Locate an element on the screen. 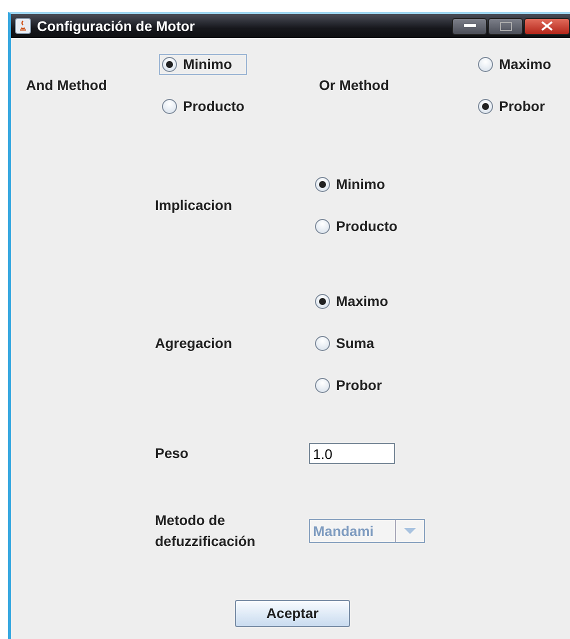  close-button is located at coordinates (547, 26).